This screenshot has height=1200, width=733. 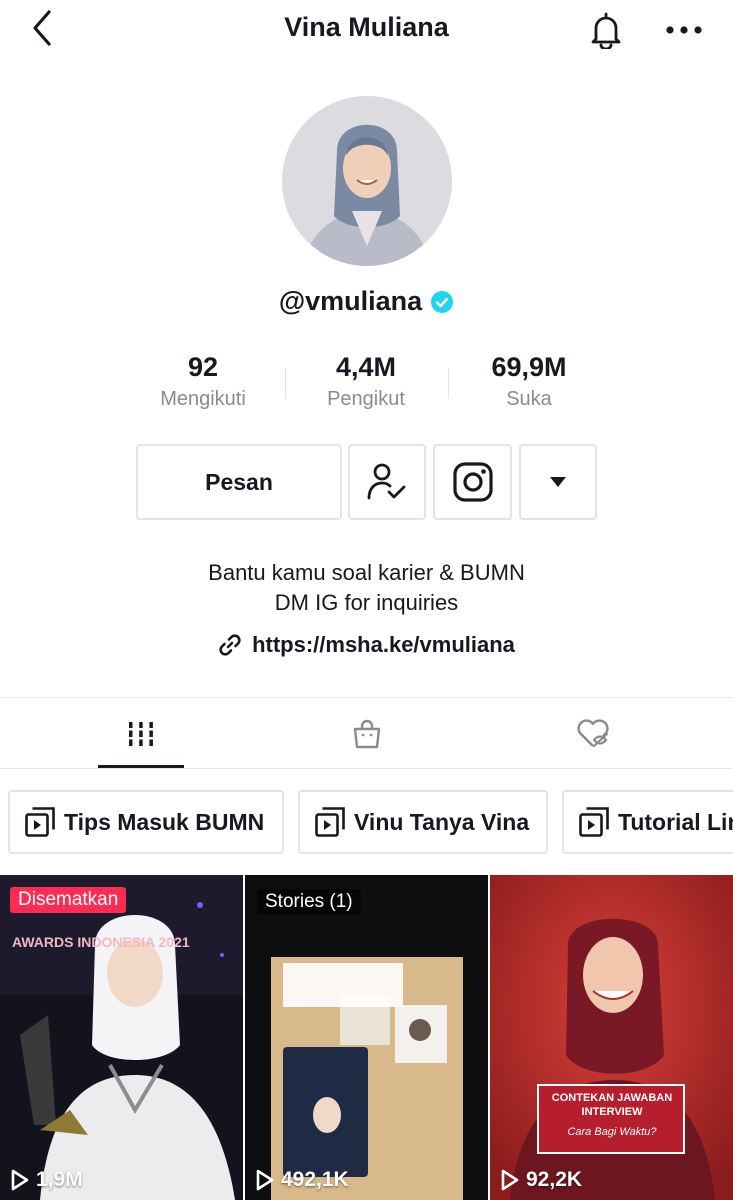 I want to click on avatar, so click(x=367, y=181).